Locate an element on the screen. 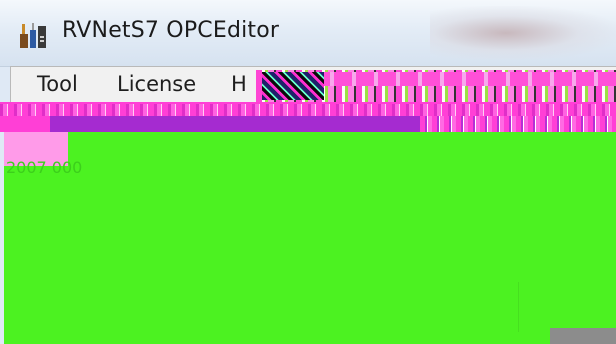 The height and width of the screenshot is (344, 616). glitch-band-purple is located at coordinates (260, 124).